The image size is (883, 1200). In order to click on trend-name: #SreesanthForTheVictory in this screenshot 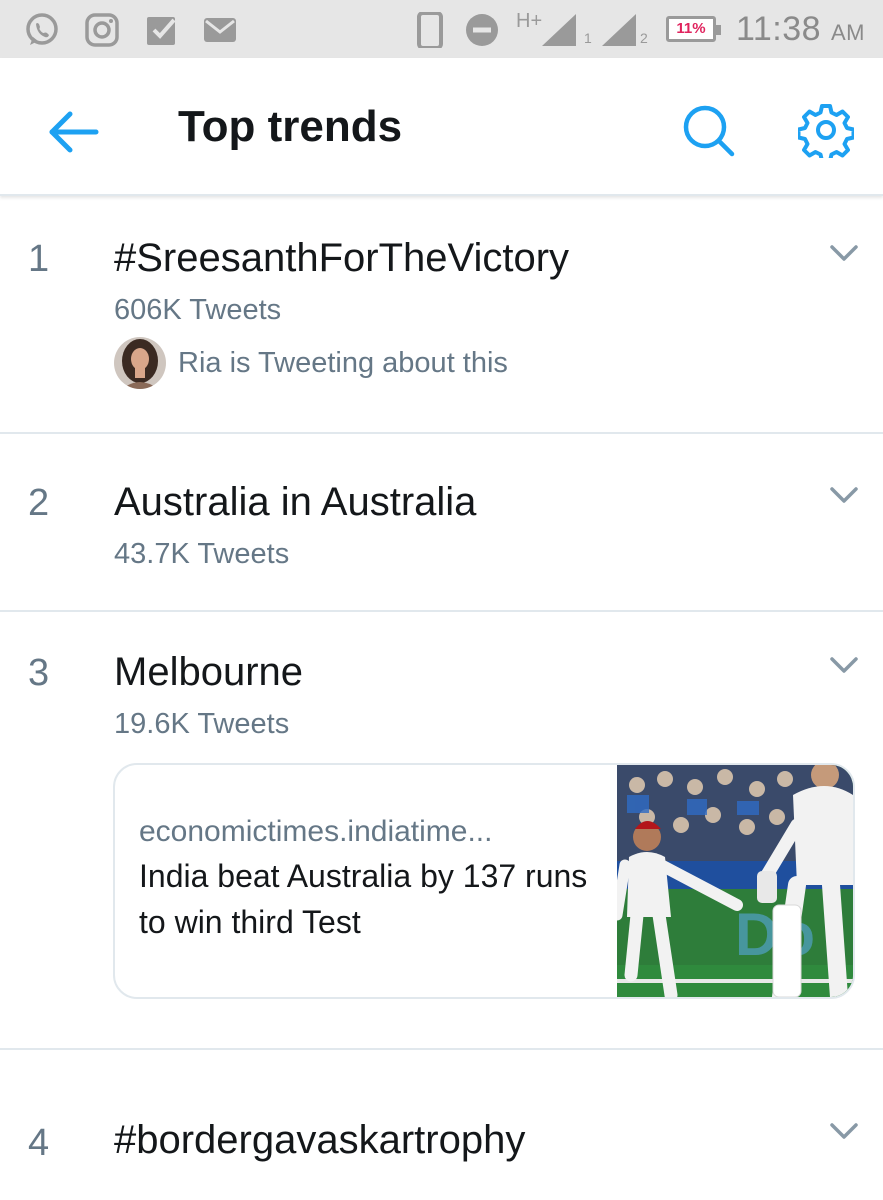, I will do `click(342, 258)`.